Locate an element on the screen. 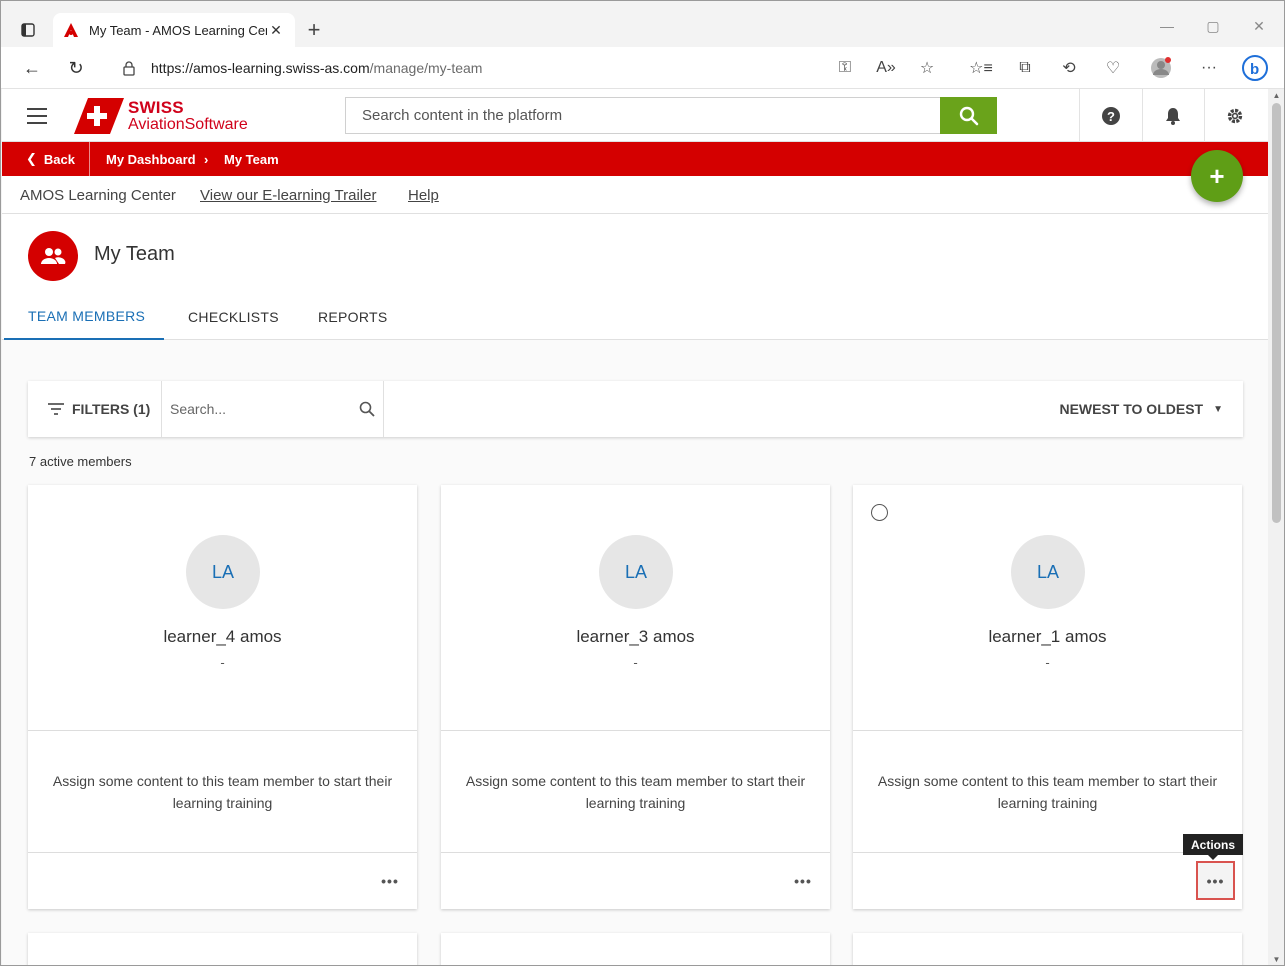 The width and height of the screenshot is (1285, 966). page-header: My Team TEAM MEMBERS CHECKLISTS REPORTS is located at coordinates (635, 277).